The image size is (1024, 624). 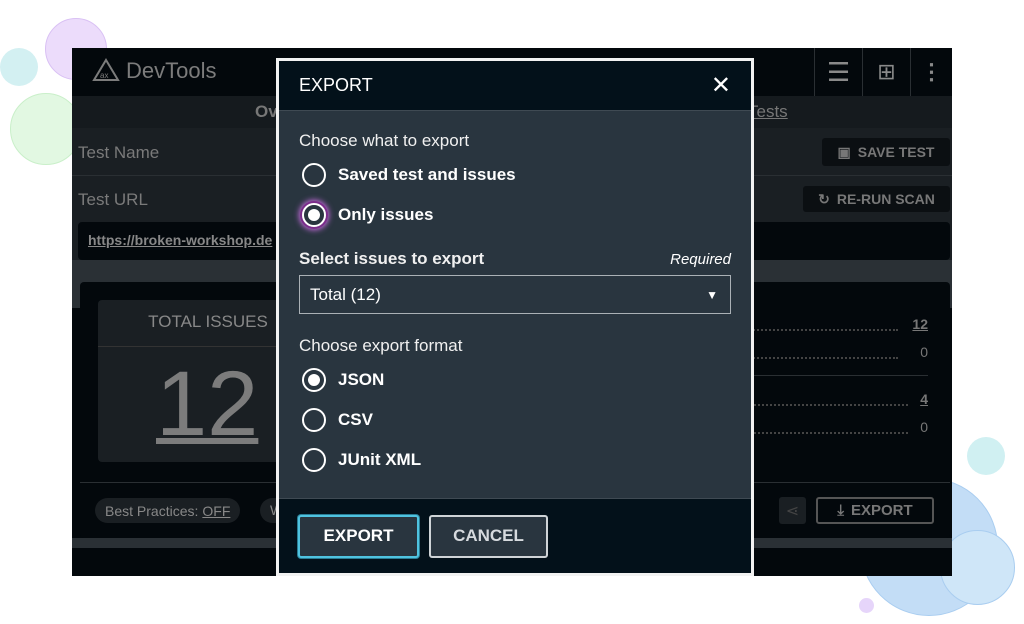 I want to click on close-icon: ✕, so click(x=721, y=85).